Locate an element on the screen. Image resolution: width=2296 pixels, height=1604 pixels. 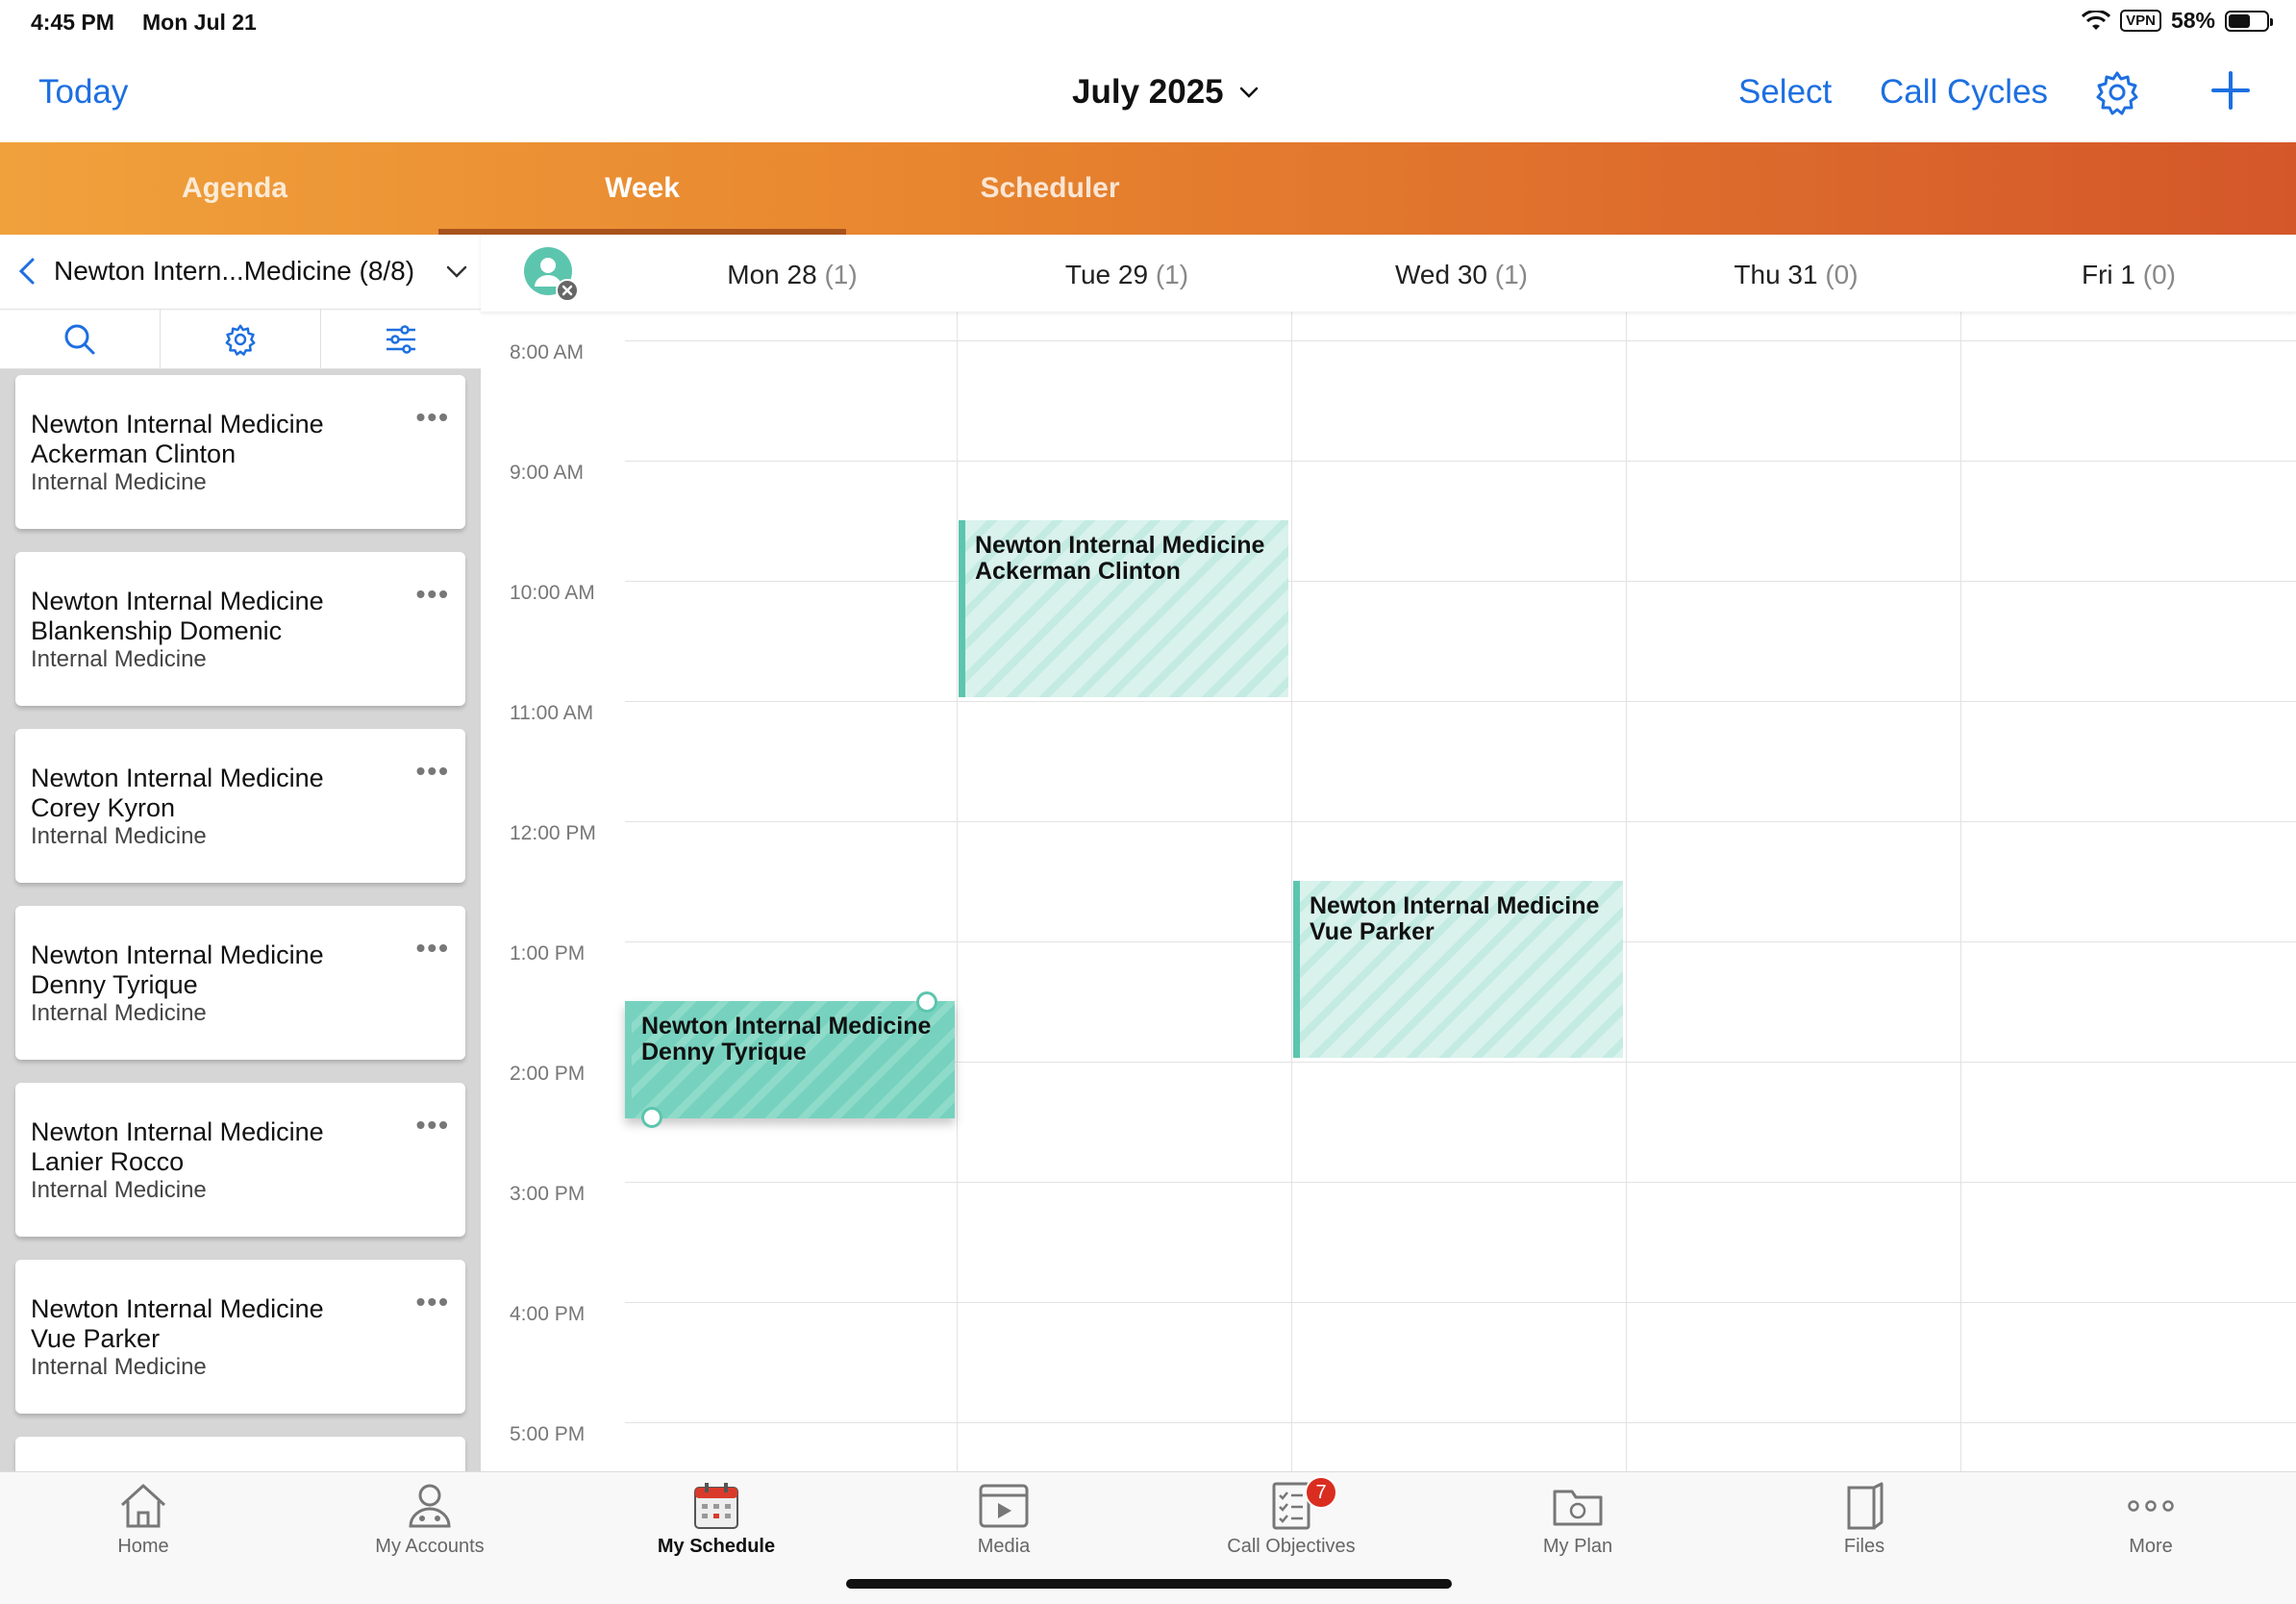
bottom-tab-home: Home is located at coordinates (143, 1520).